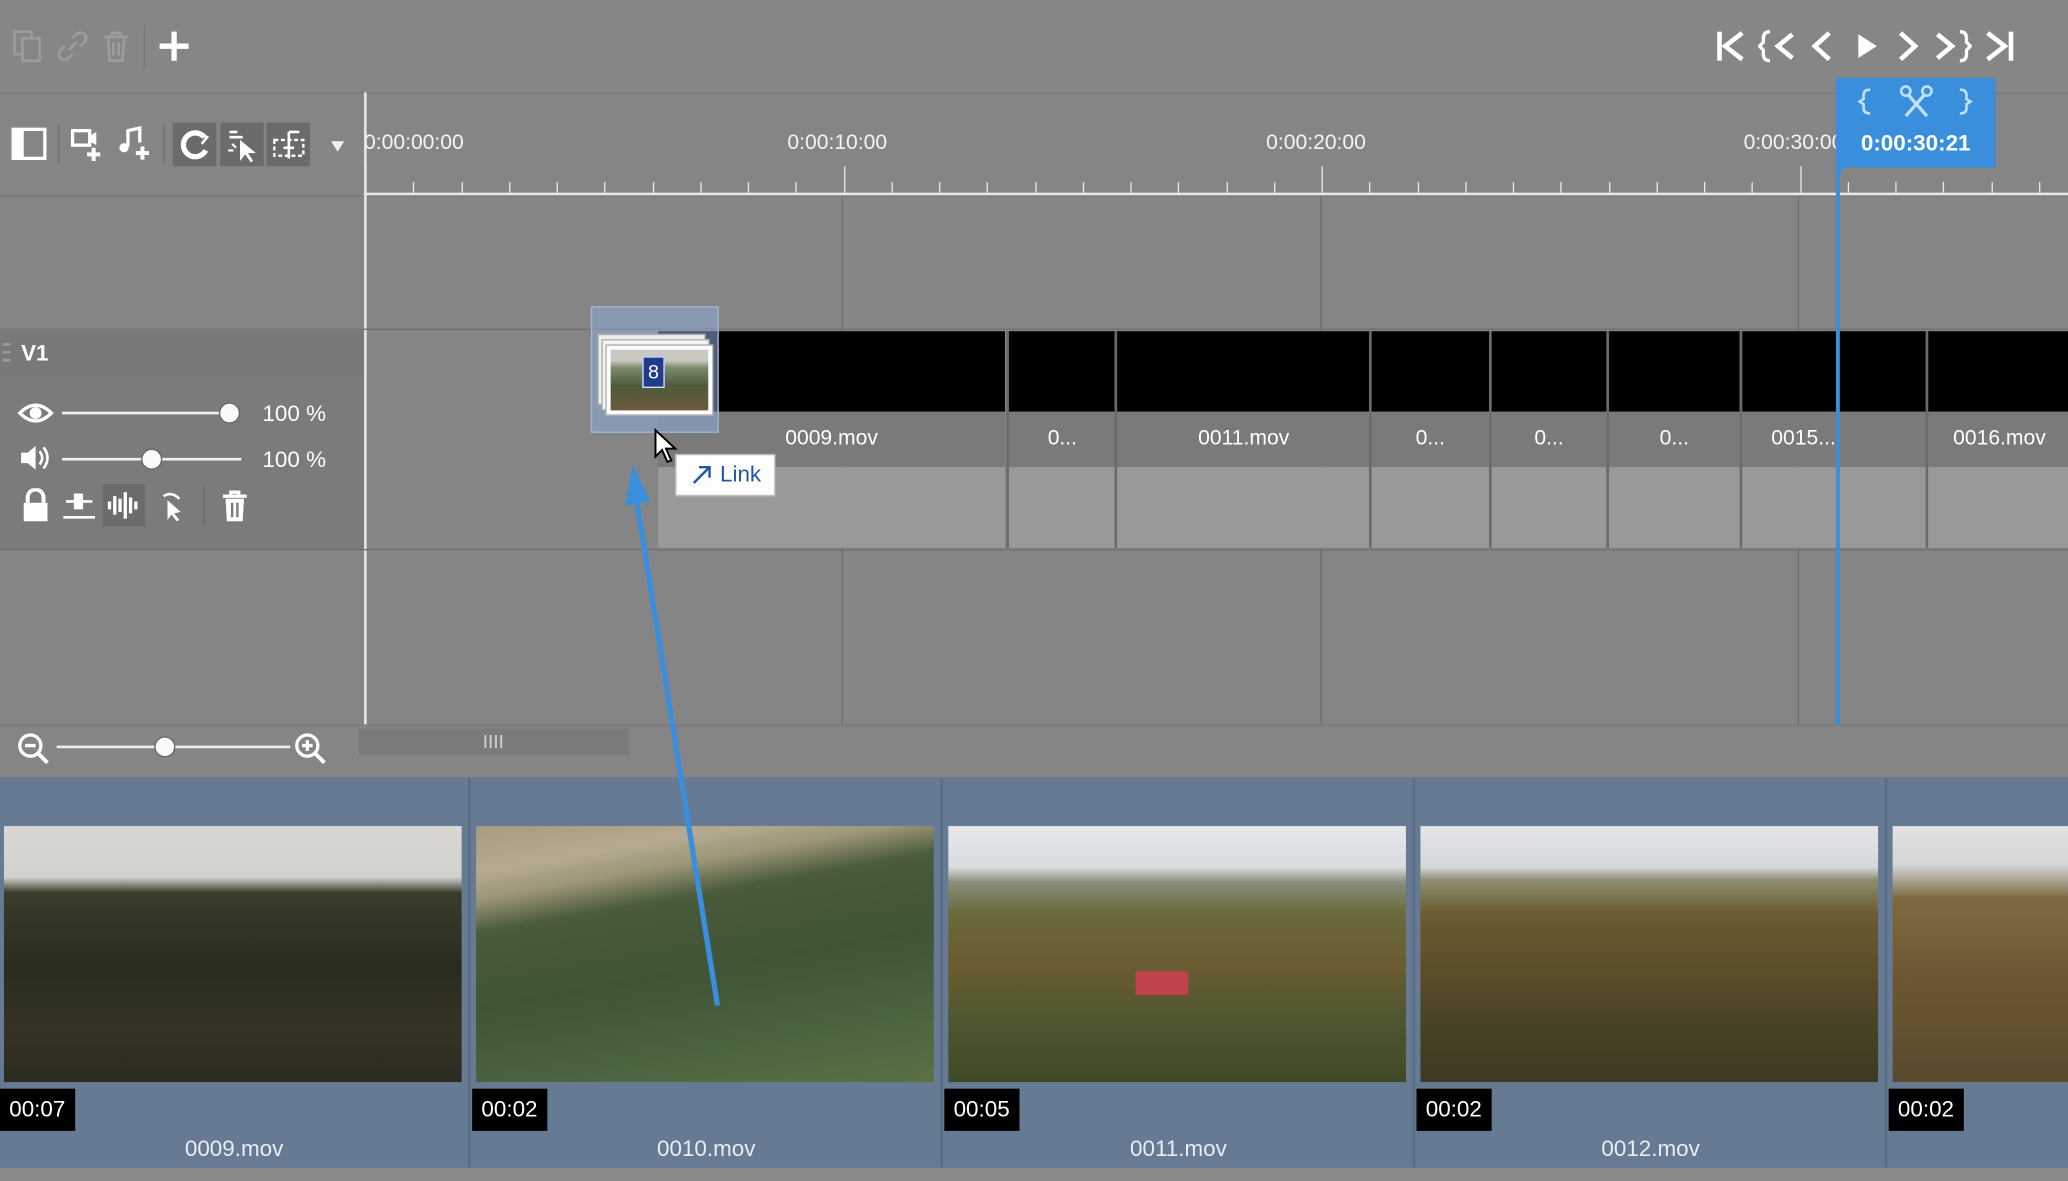 The height and width of the screenshot is (1181, 2068). I want to click on select-tool-icon, so click(242, 144).